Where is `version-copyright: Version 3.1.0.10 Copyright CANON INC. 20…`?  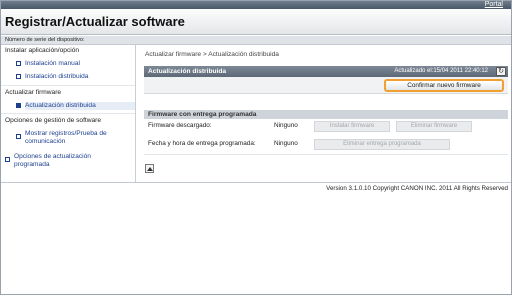
version-copyright: Version 3.1.0.10 Copyright CANON INC. 20… is located at coordinates (417, 188).